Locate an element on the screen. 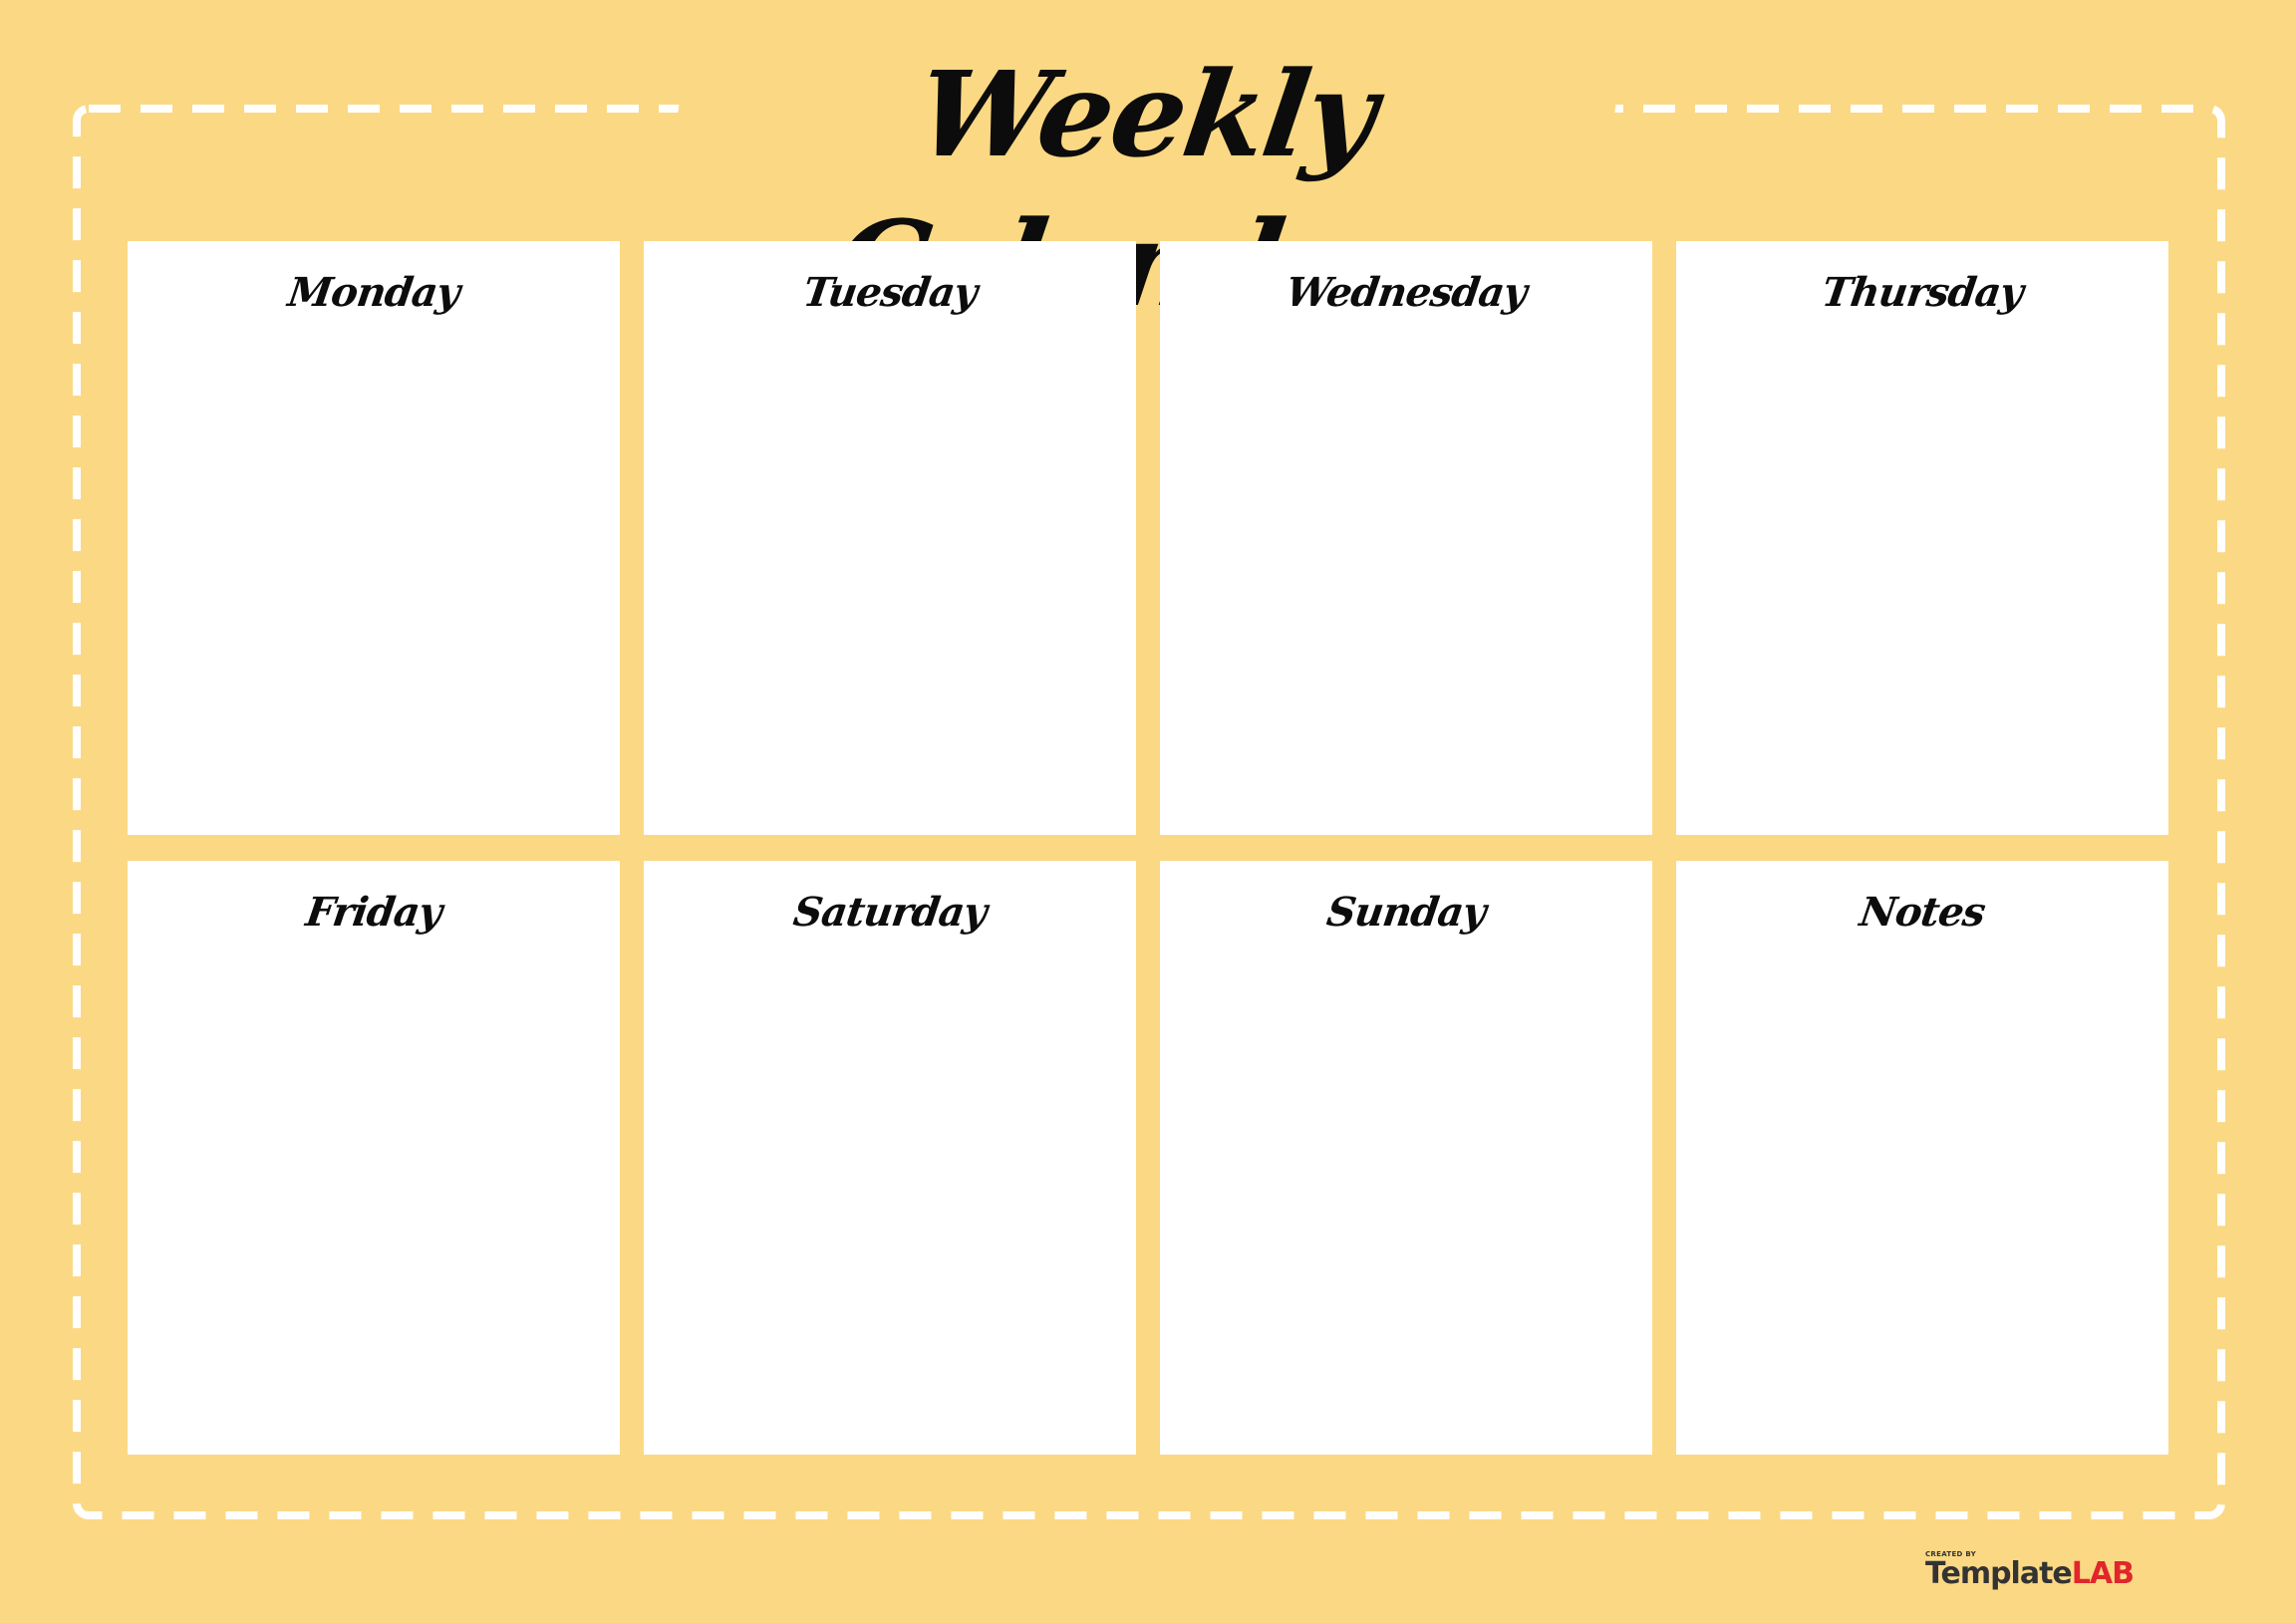 This screenshot has width=2296, height=1623. day-label: Wednesday is located at coordinates (1406, 292).